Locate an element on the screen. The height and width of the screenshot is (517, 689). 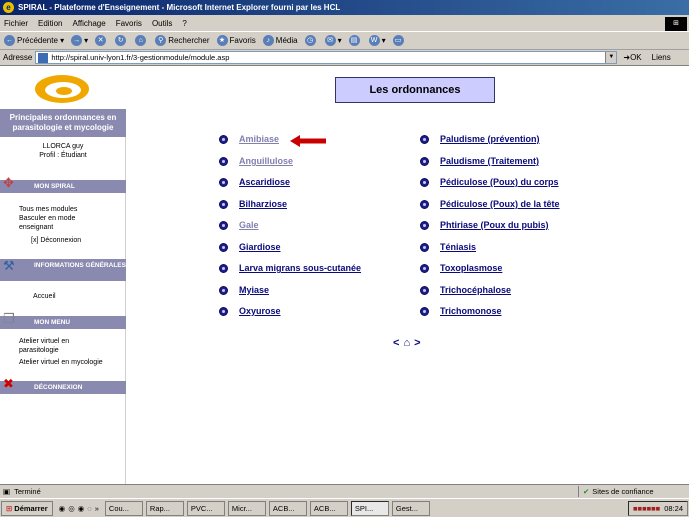
media-button: ♪ Média is located at coordinates (280, 40).